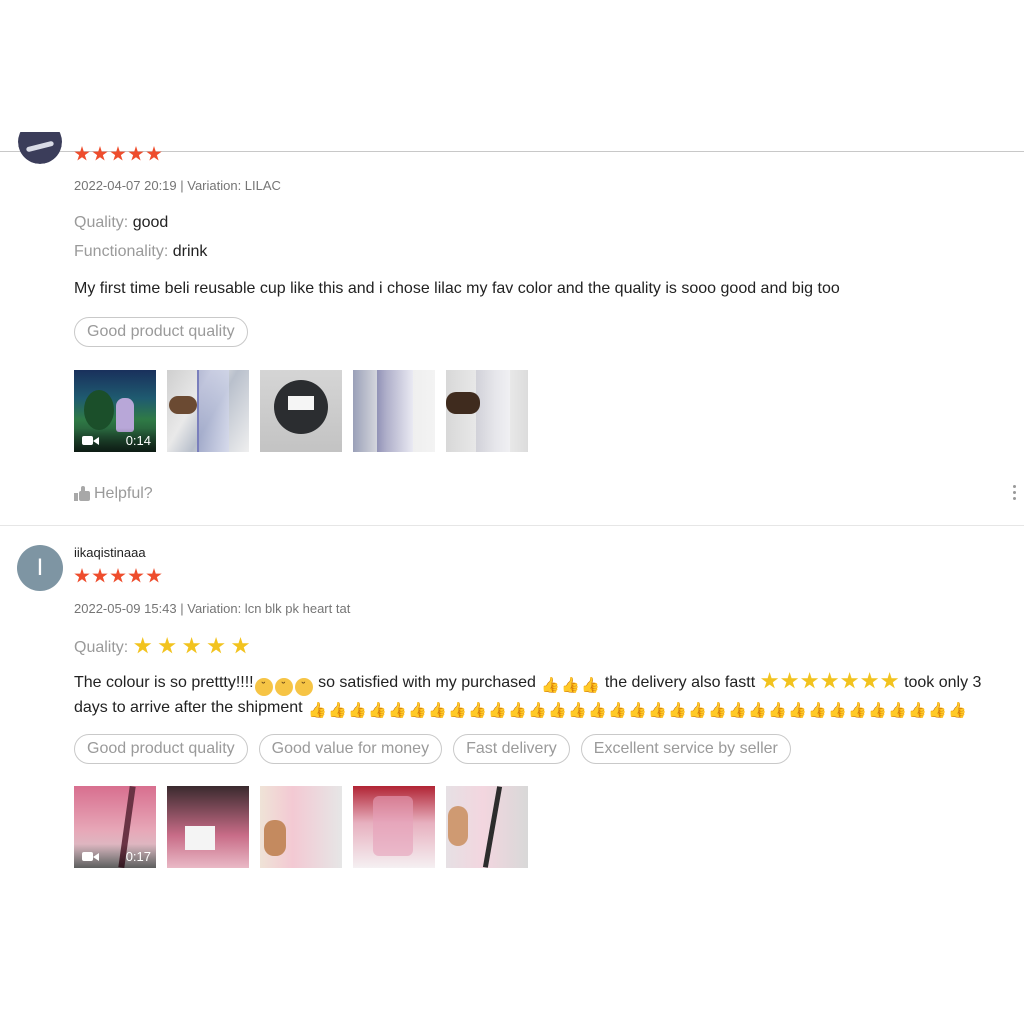 This screenshot has width=1024, height=1024. I want to click on review-media: 0:17, so click(301, 827).